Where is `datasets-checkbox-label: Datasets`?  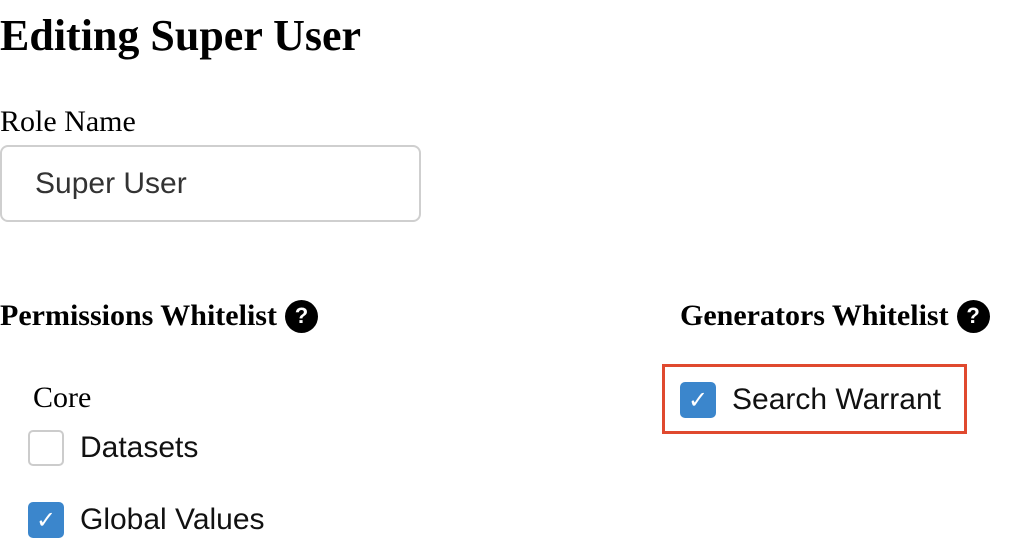
datasets-checkbox-label: Datasets is located at coordinates (139, 447).